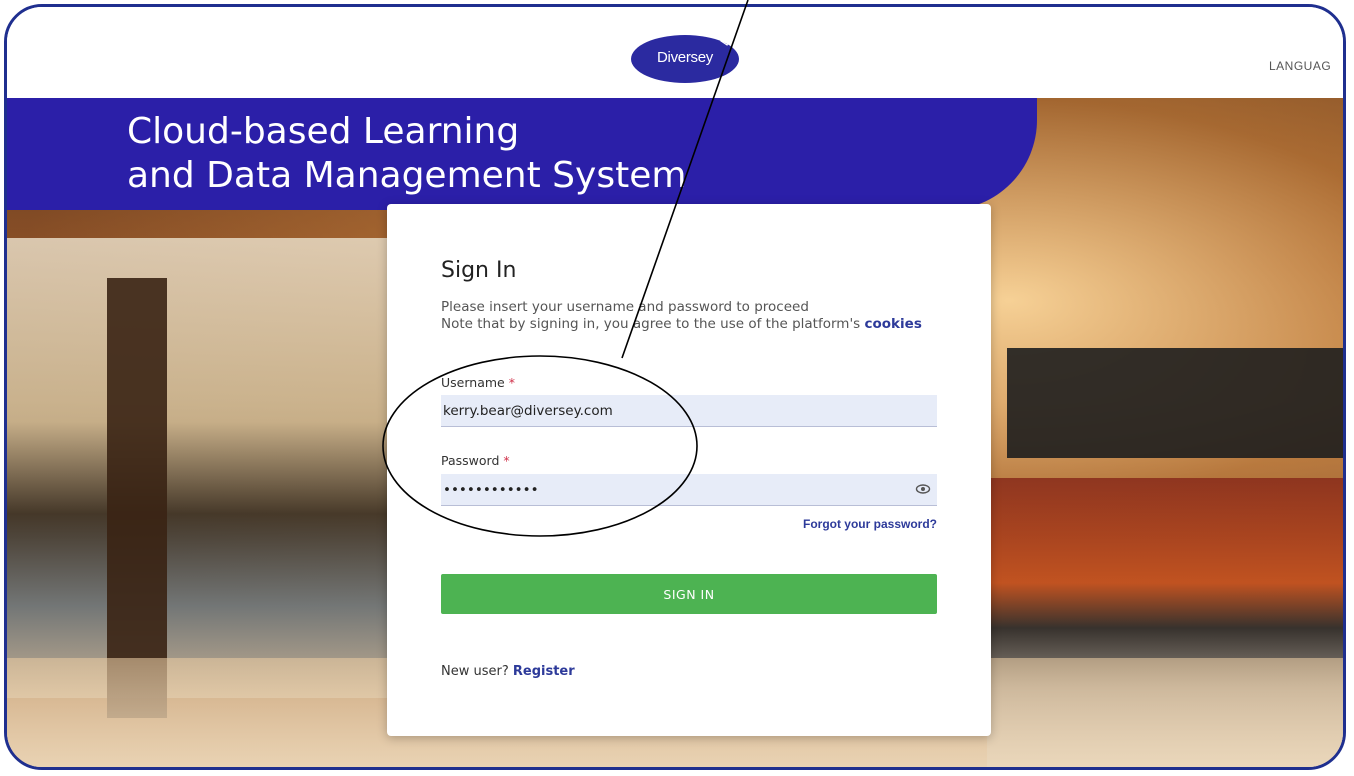 The width and height of the screenshot is (1354, 776). What do you see at coordinates (689, 490) in the screenshot?
I see `password-input: ••••••••••••` at bounding box center [689, 490].